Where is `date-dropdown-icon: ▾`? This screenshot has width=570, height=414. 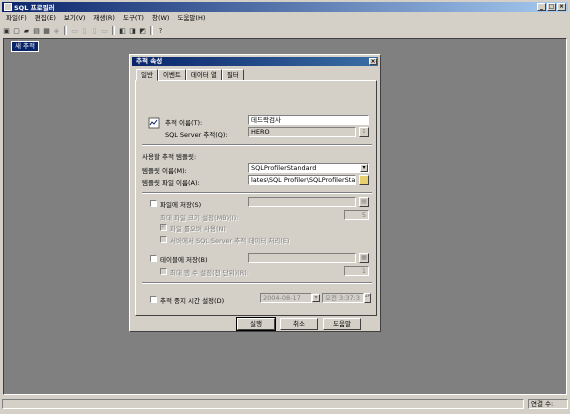 date-dropdown-icon: ▾ is located at coordinates (316, 298).